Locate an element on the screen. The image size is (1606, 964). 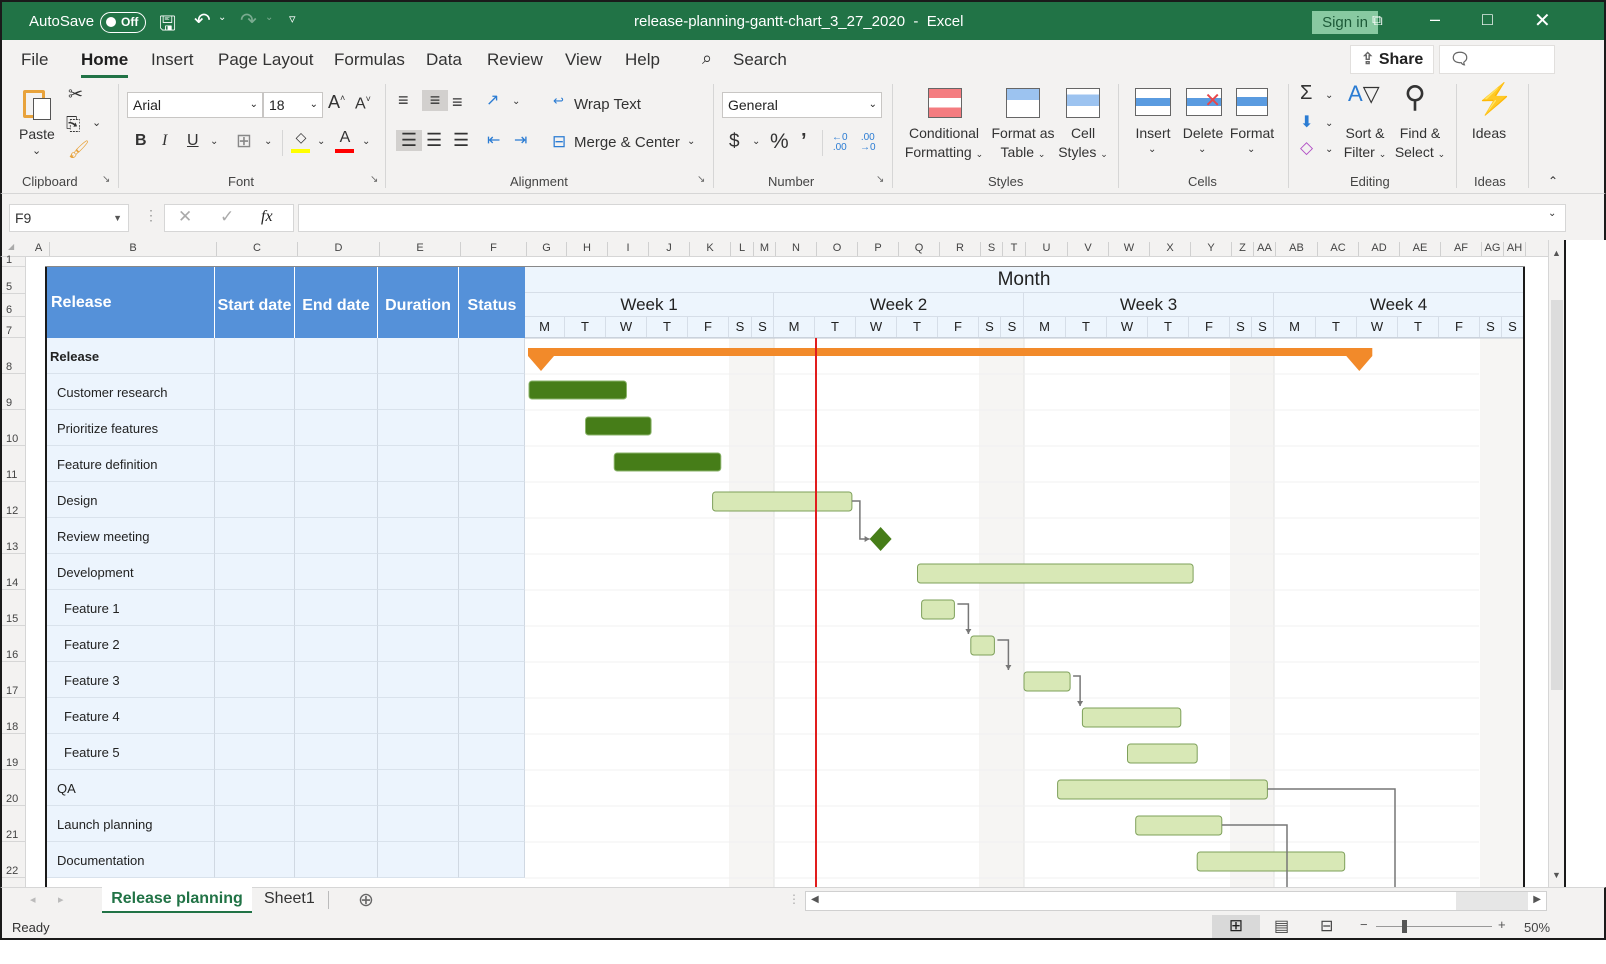
paste-icon is located at coordinates (38, 103).